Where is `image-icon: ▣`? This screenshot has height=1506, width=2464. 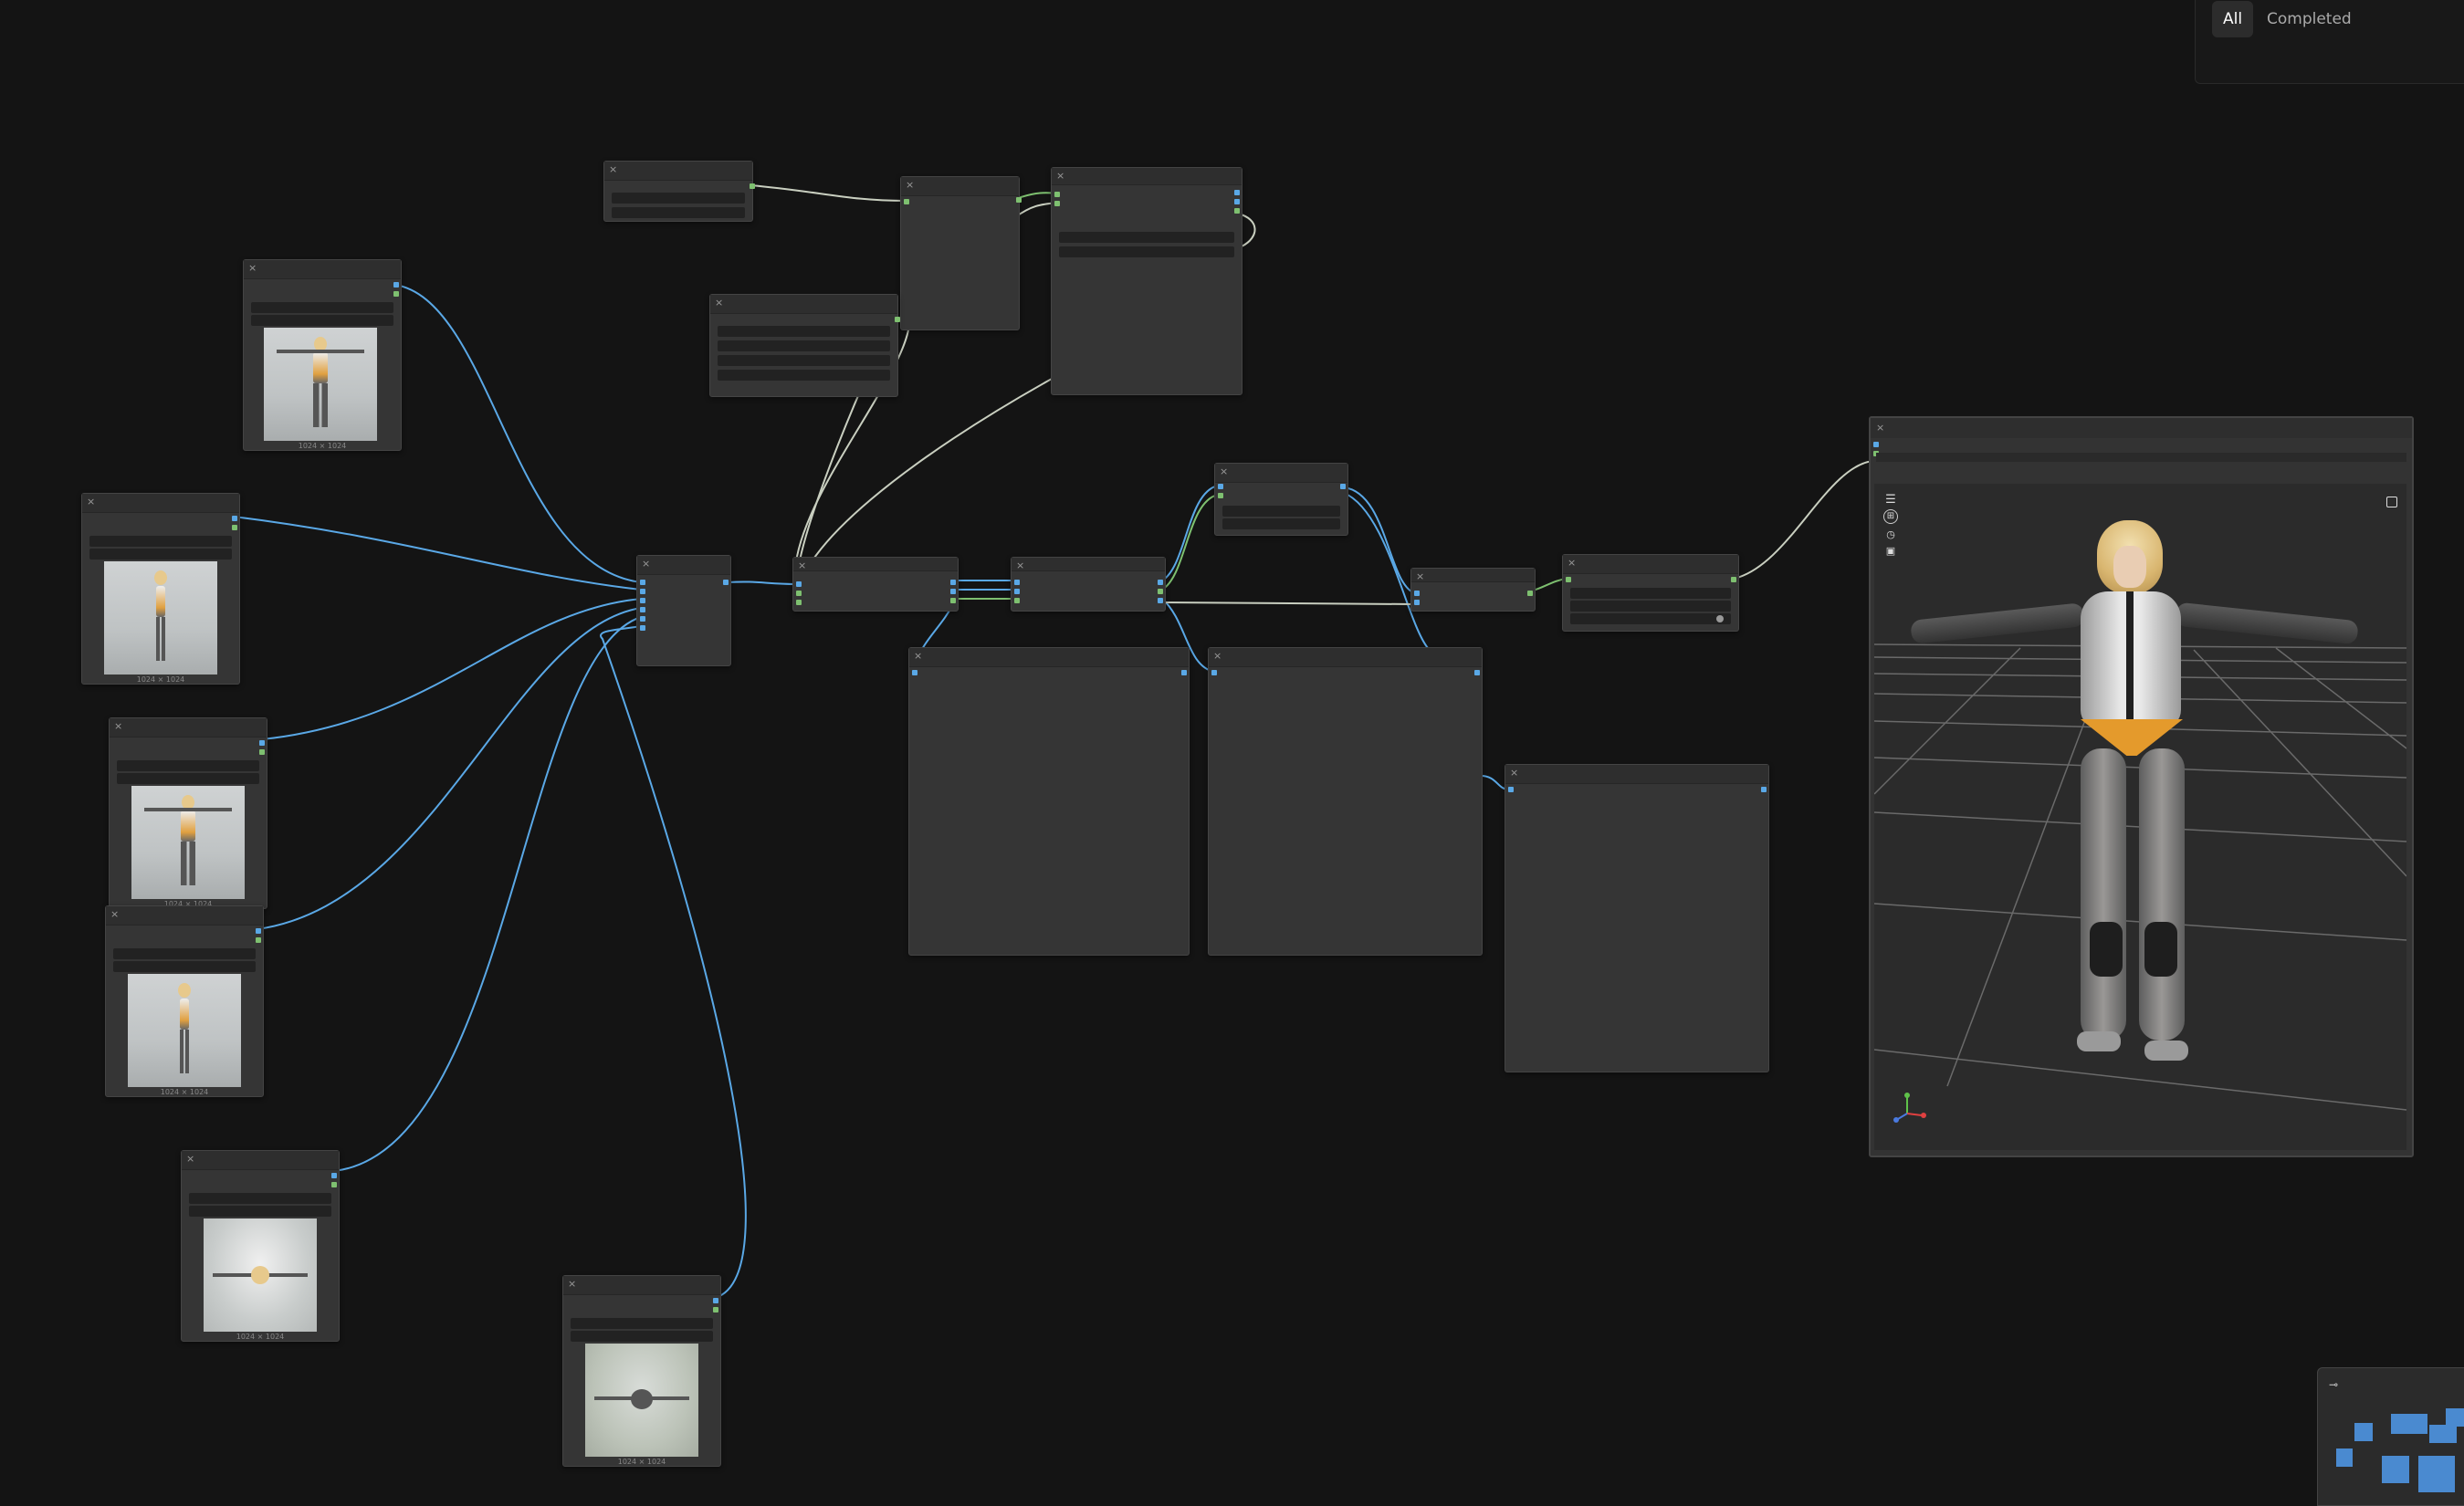
image-icon: ▣ is located at coordinates (1890, 551).